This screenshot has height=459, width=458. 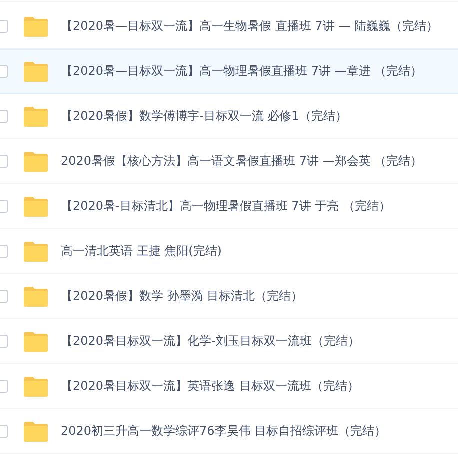 I want to click on folder-name: 【2020暑—目标双一流】高一生物暑假 直播班 7讲 — 陆巍巍（完结）, so click(x=249, y=26).